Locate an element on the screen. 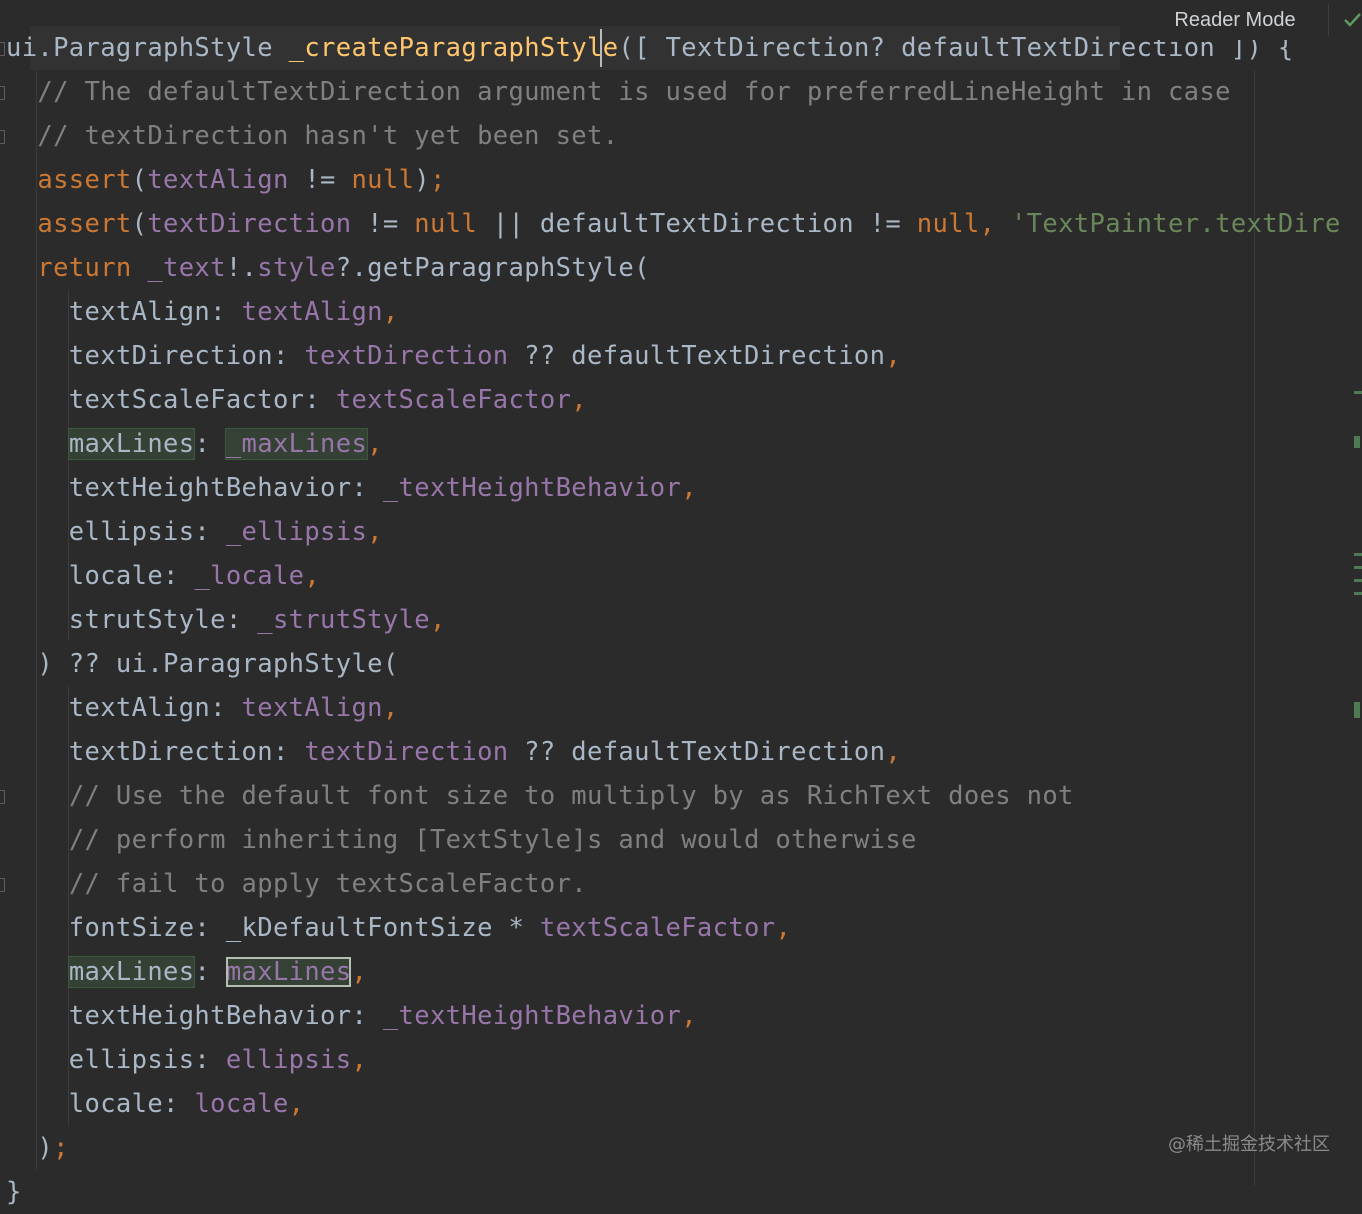 The width and height of the screenshot is (1362, 1214). code-line: return _text!.style?.getParagraphStyle( is located at coordinates (328, 268).